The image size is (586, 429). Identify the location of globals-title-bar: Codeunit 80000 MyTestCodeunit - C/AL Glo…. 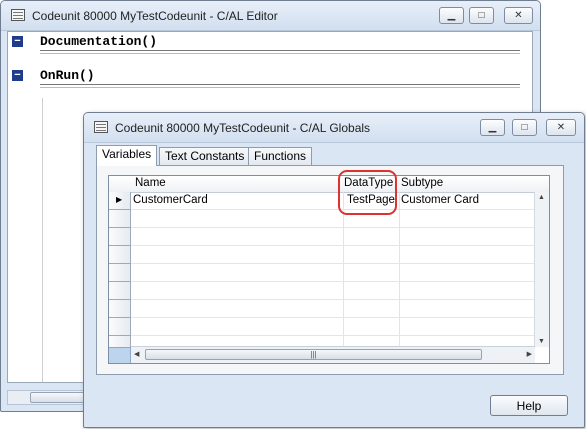
(334, 128).